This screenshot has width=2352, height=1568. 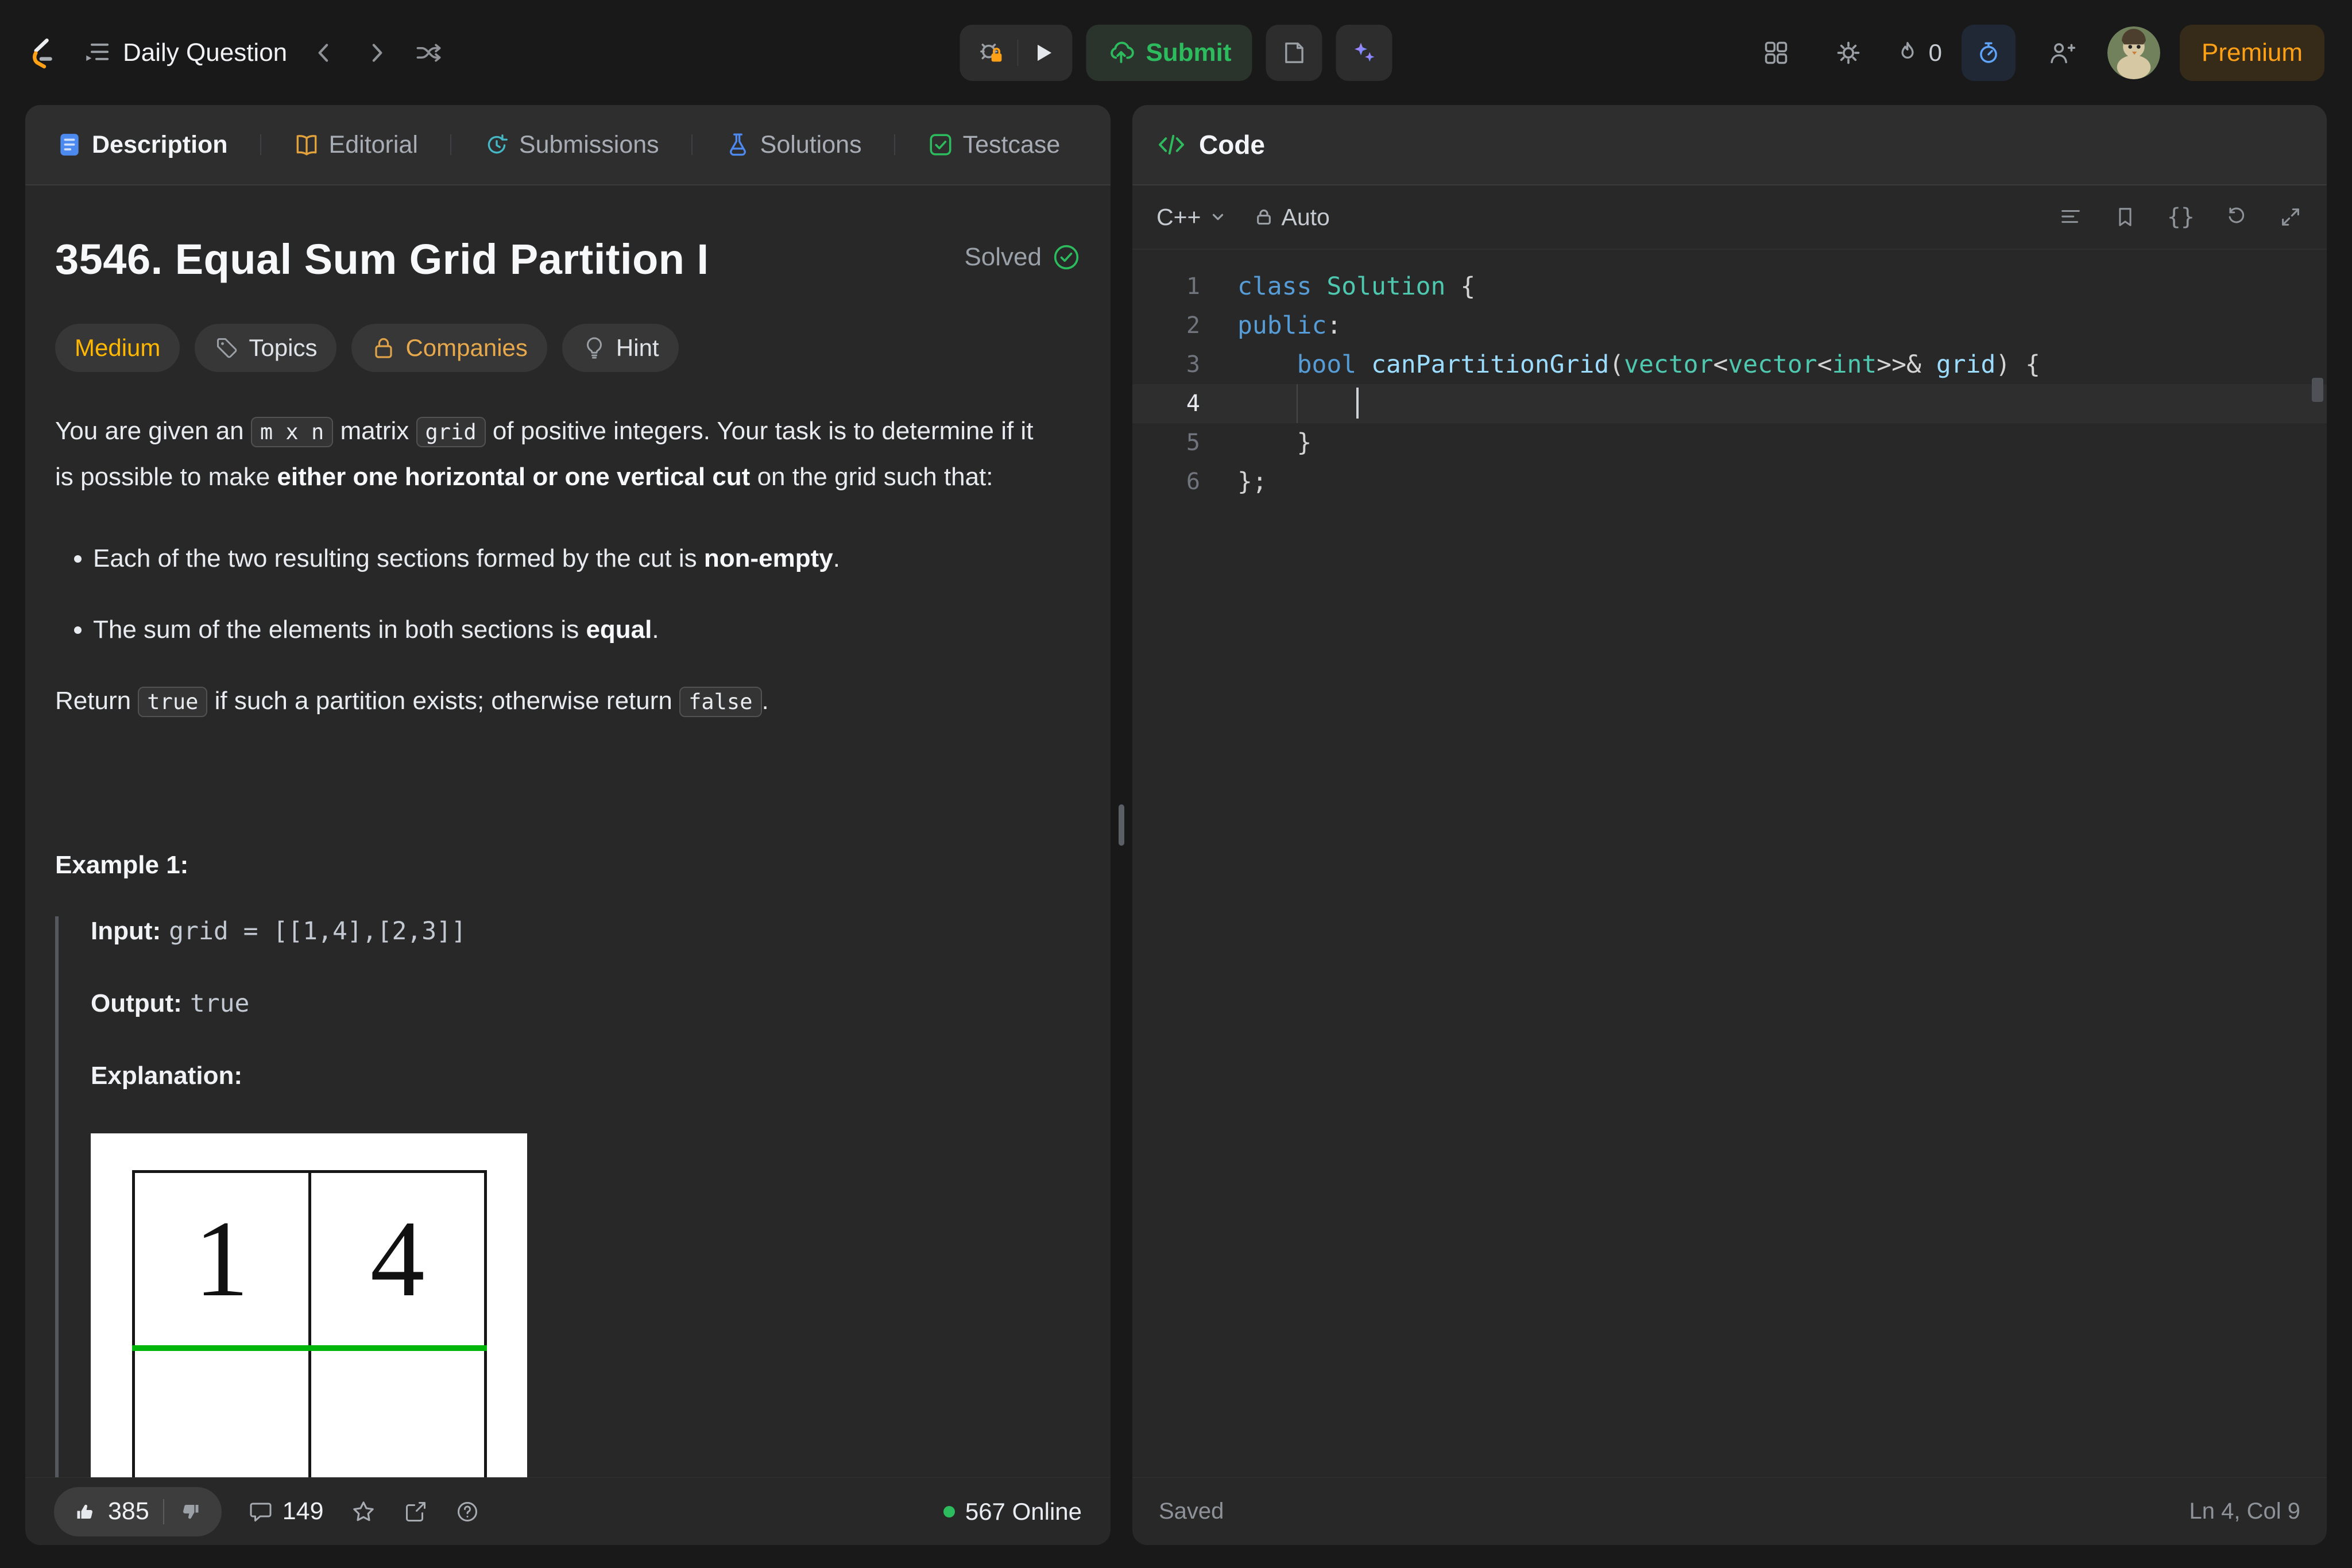 What do you see at coordinates (1289, 325) in the screenshot?
I see `code-text: public:` at bounding box center [1289, 325].